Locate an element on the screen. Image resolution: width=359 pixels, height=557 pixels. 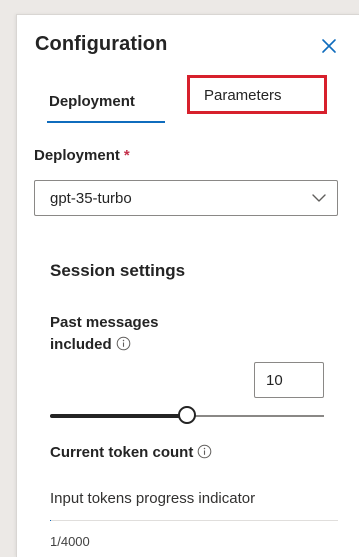
past-messages-label: Past messages included is located at coordinates (135, 334).